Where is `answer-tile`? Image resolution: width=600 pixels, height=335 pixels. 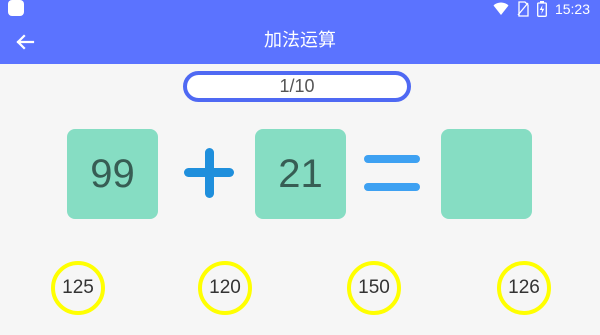
answer-tile is located at coordinates (486, 174).